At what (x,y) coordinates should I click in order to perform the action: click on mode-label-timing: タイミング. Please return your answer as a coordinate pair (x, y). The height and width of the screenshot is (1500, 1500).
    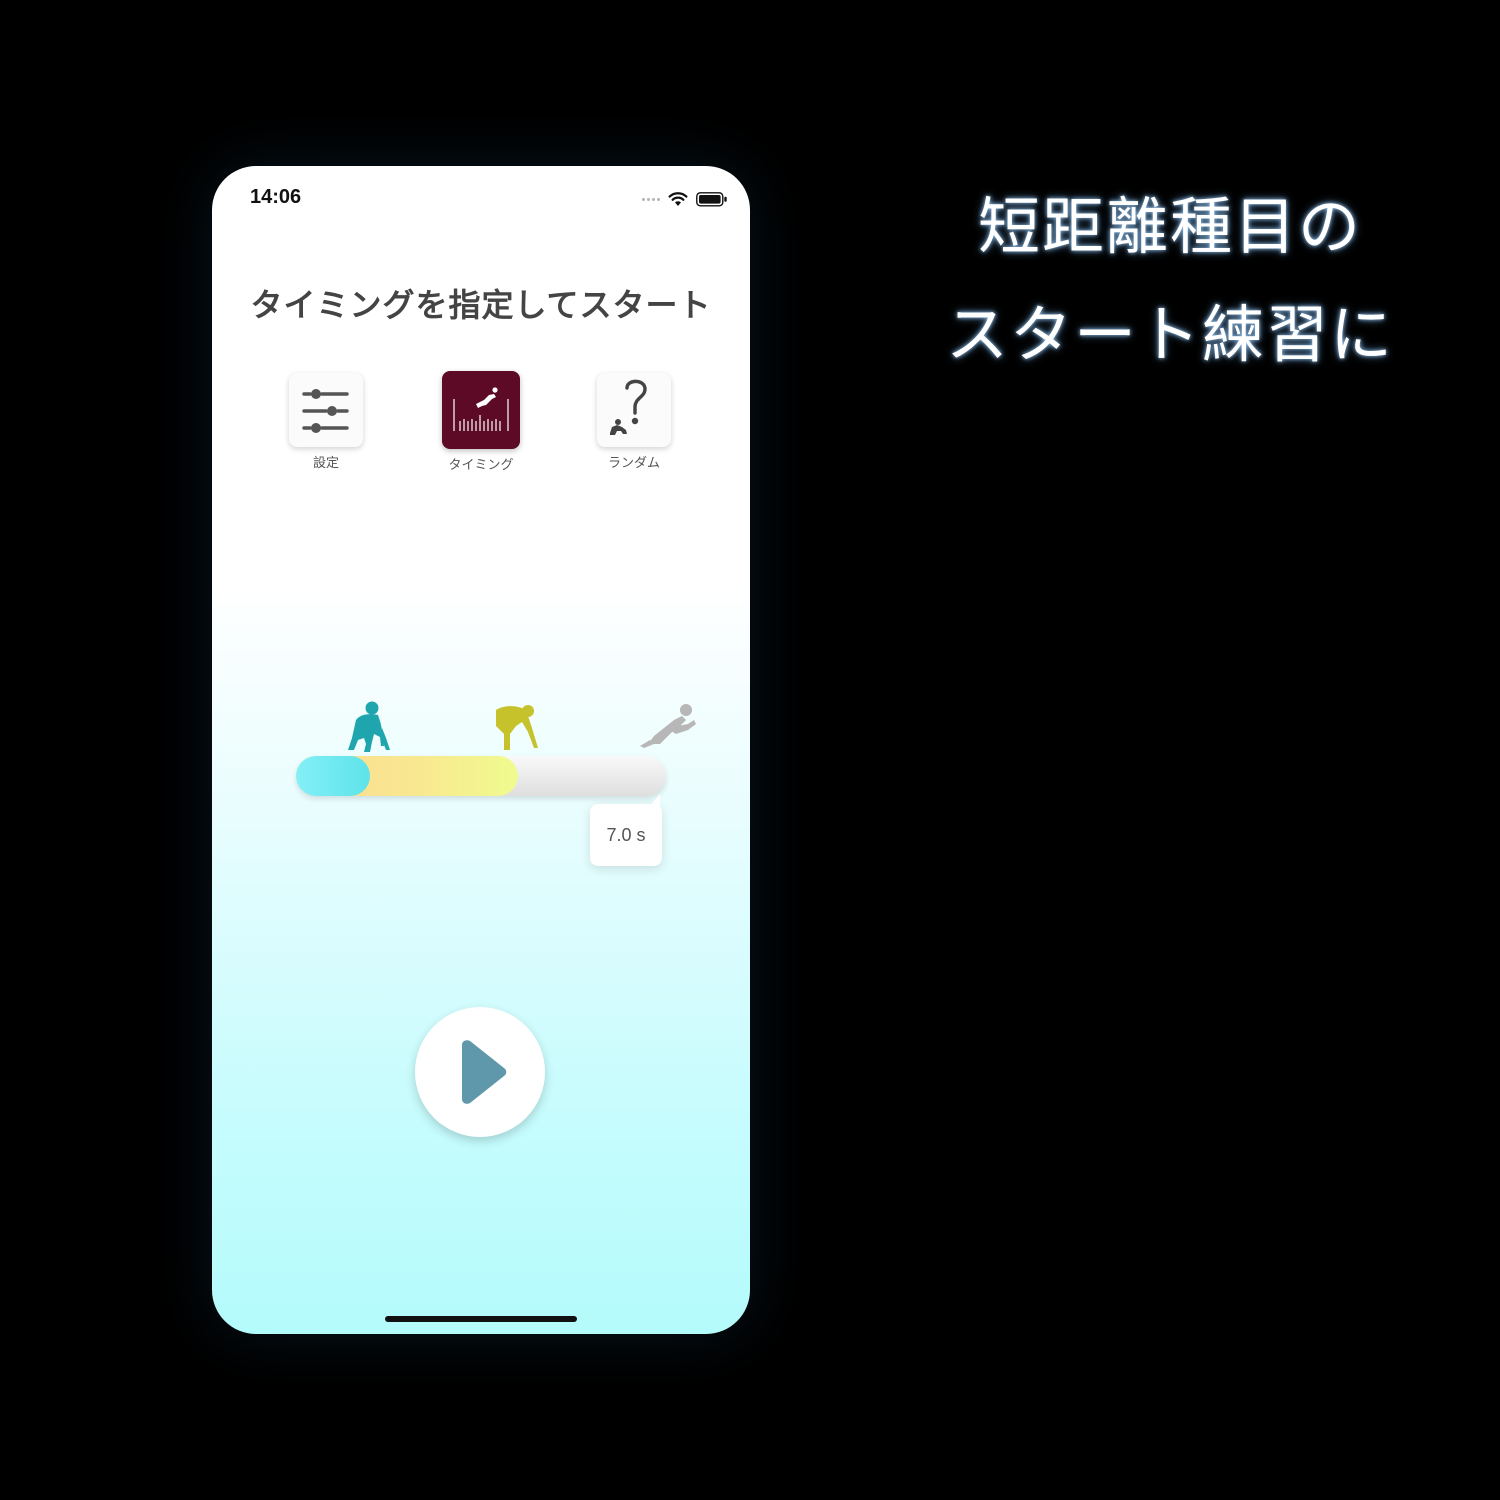
    Looking at the image, I should click on (481, 465).